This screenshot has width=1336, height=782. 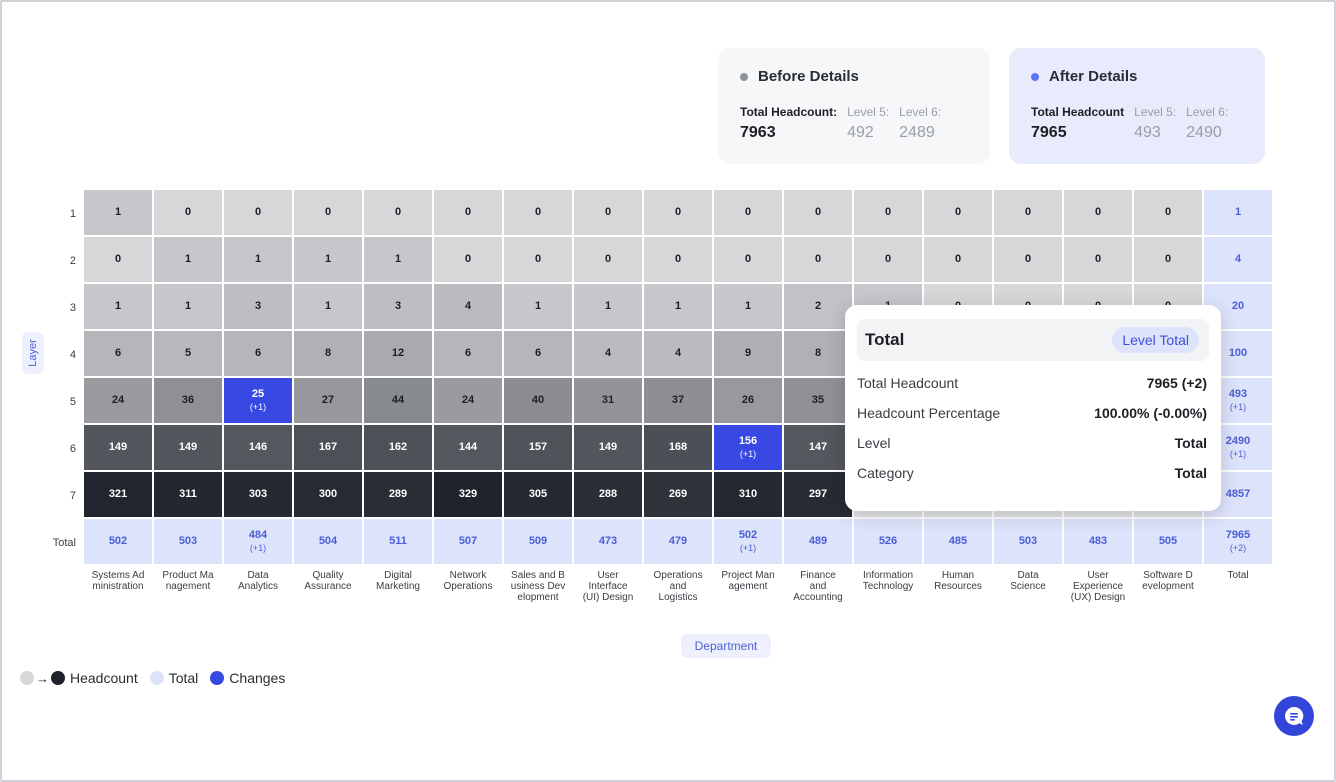 I want to click on heatmap-cell: 162, so click(x=398, y=447).